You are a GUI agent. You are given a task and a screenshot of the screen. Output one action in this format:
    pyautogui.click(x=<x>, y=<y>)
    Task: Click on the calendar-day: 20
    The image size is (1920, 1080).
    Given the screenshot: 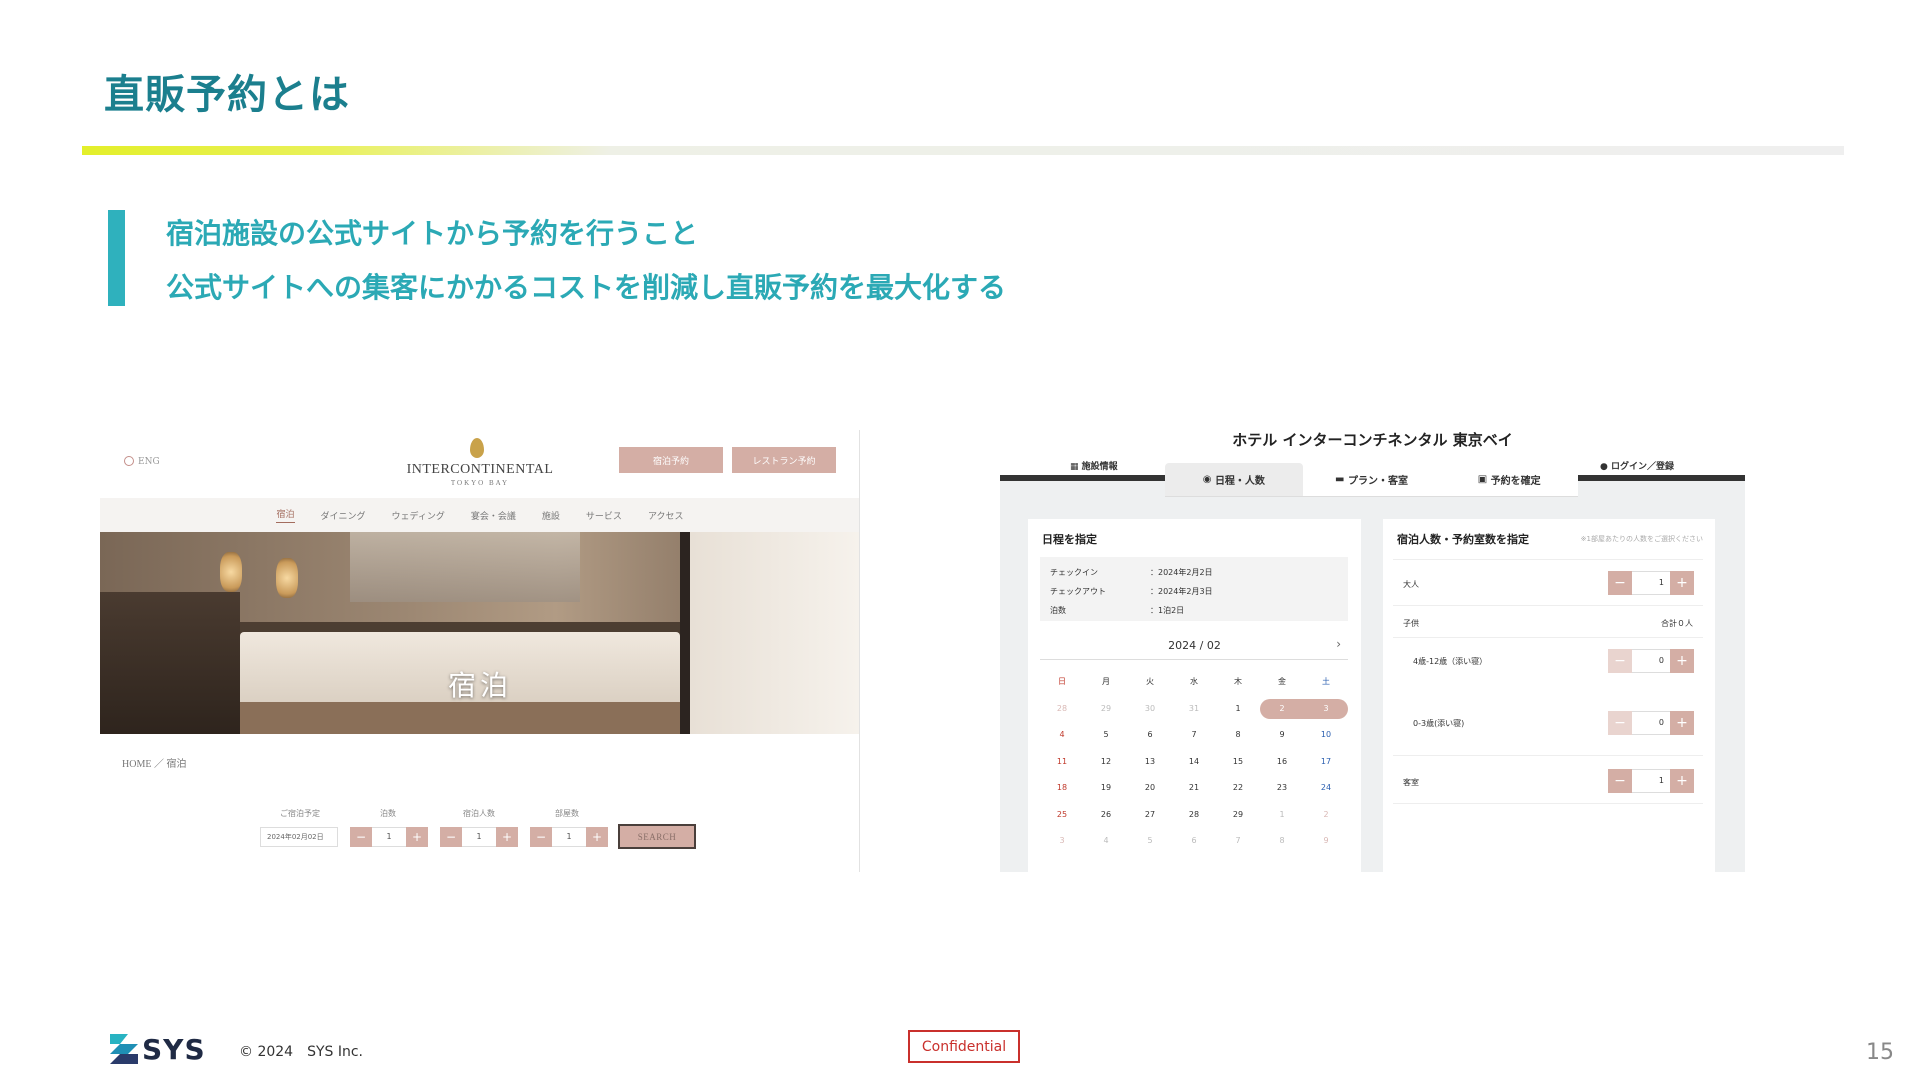 What is the action you would take?
    pyautogui.click(x=1150, y=788)
    